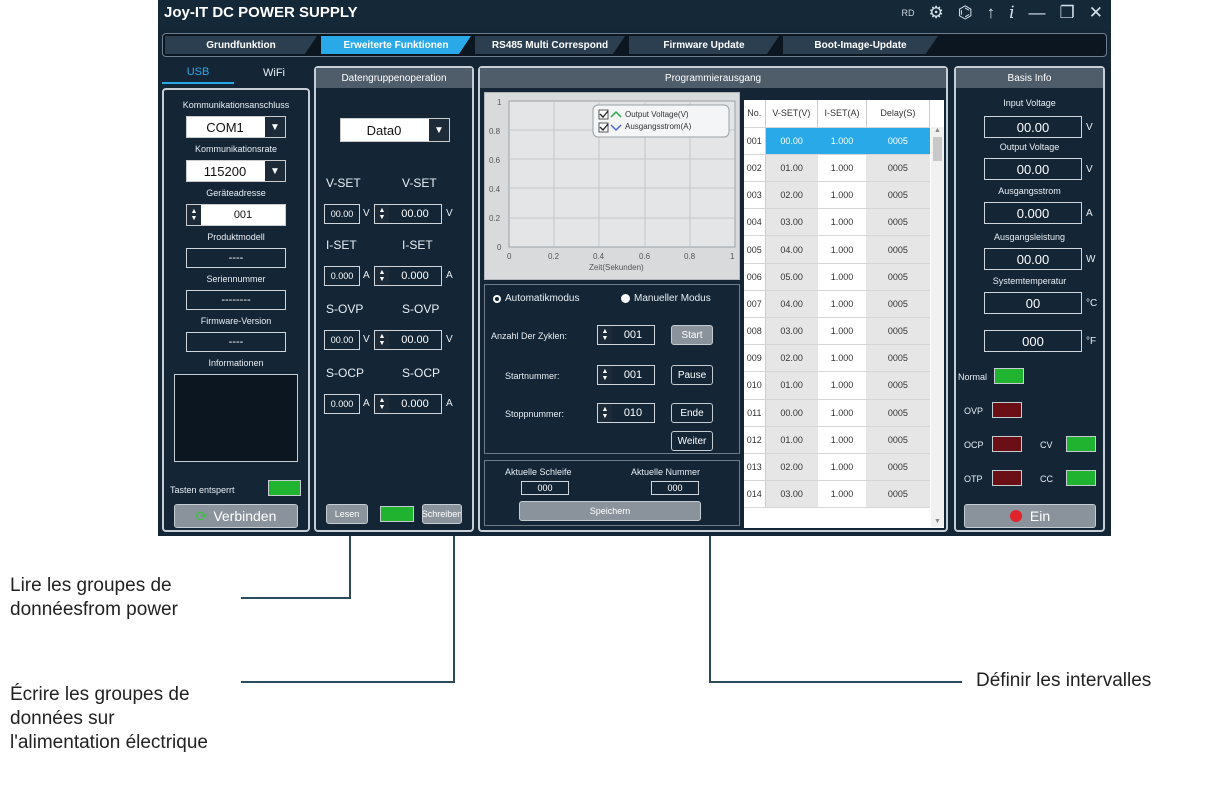 The width and height of the screenshot is (1210, 803). I want to click on on-button: Ein, so click(1030, 516).